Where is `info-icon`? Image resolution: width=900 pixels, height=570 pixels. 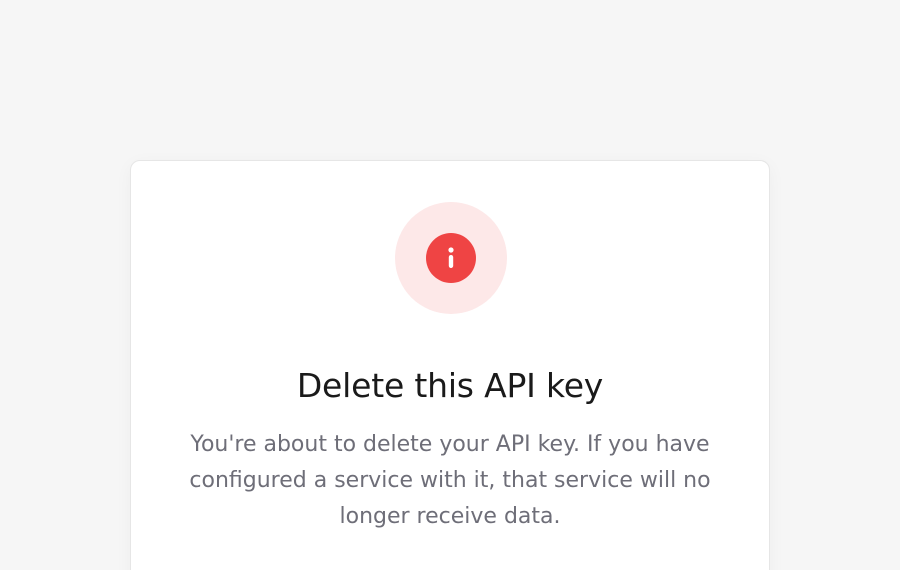
info-icon is located at coordinates (451, 258).